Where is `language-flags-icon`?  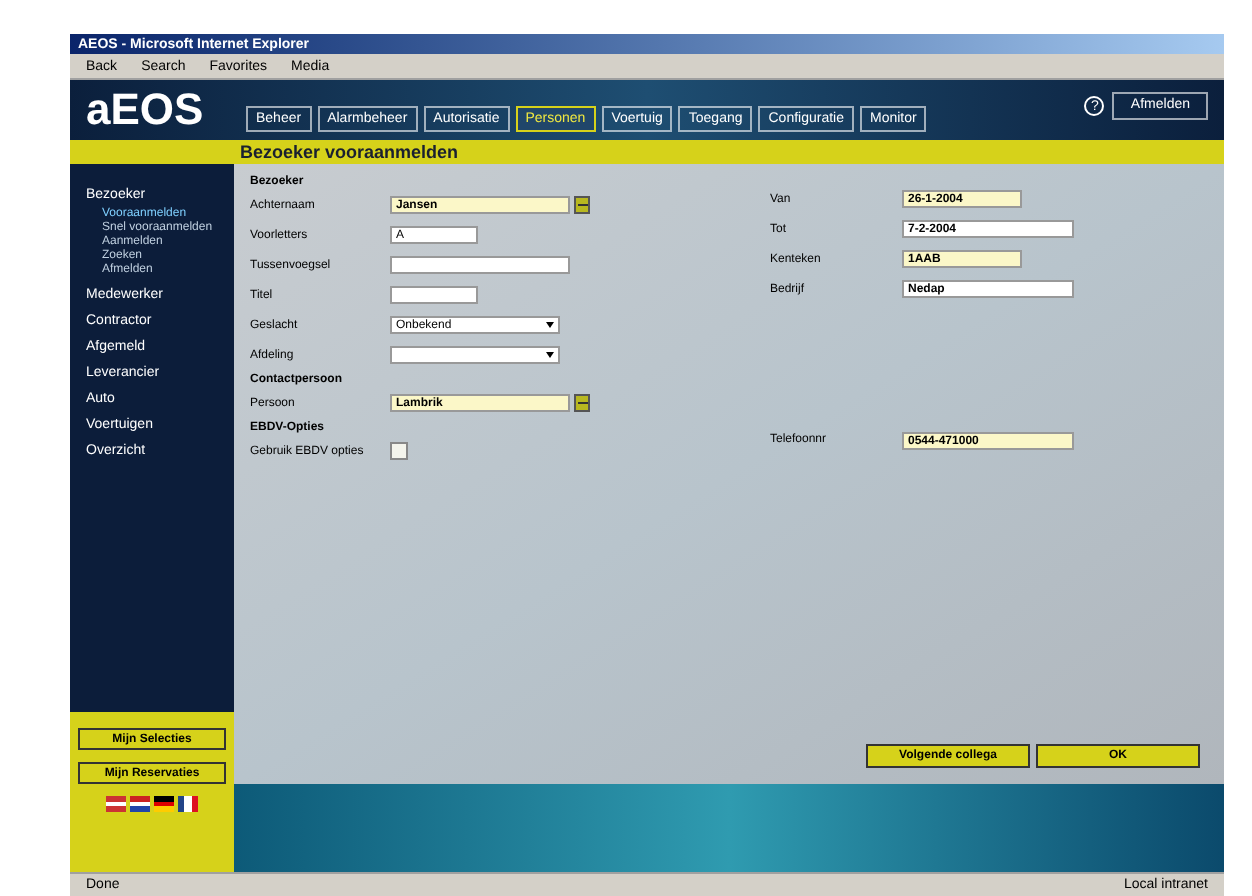
language-flags-icon is located at coordinates (152, 804).